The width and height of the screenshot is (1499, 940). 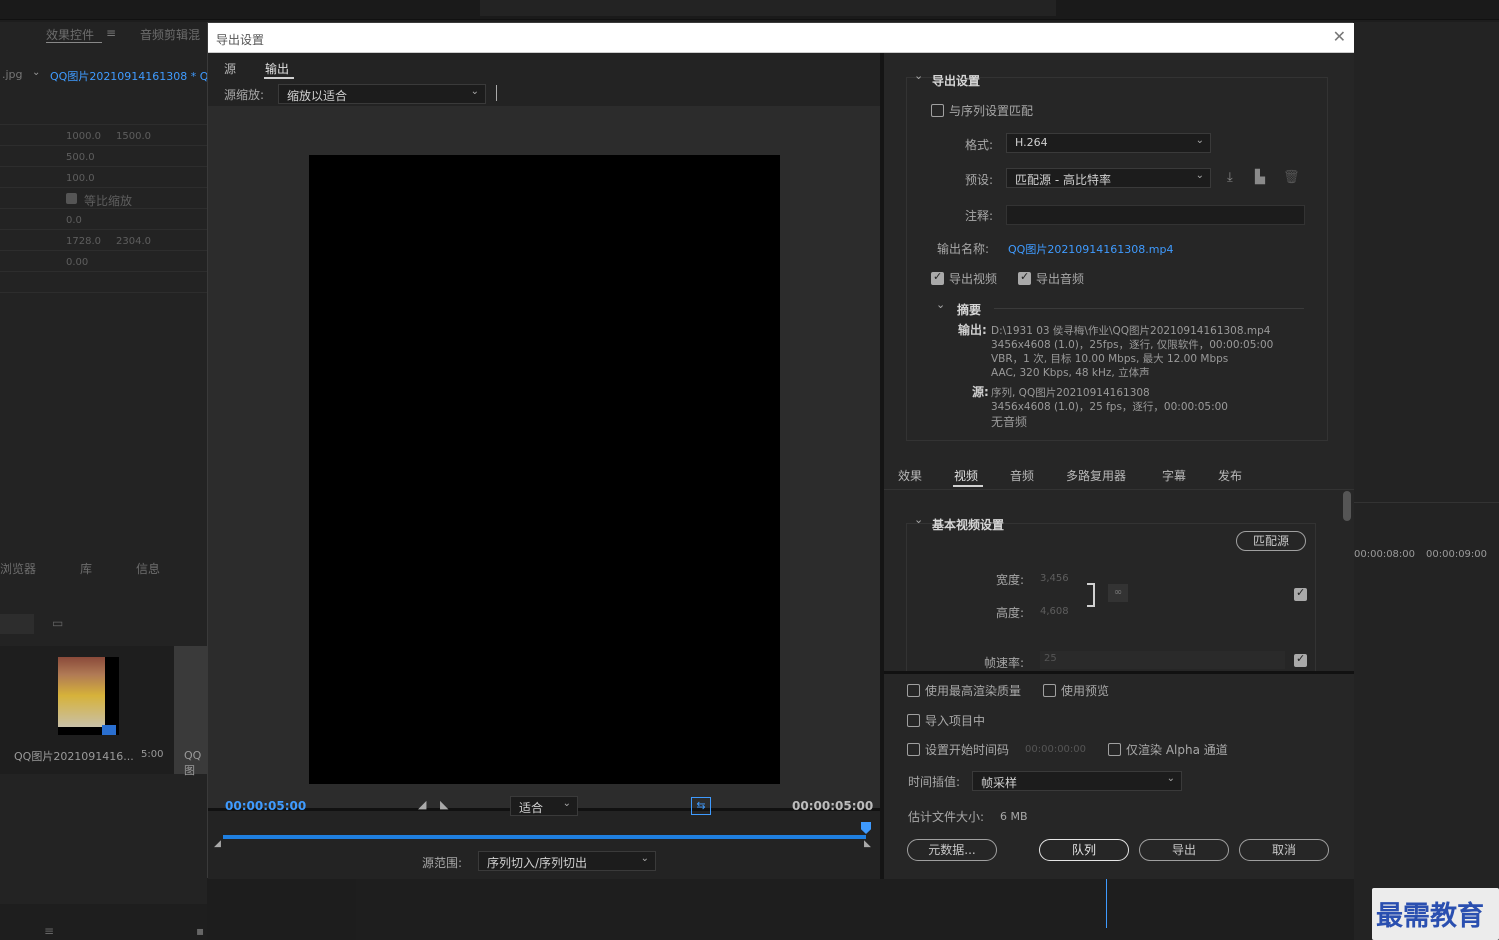 I want to click on width-label: 宽度:, so click(x=1010, y=580).